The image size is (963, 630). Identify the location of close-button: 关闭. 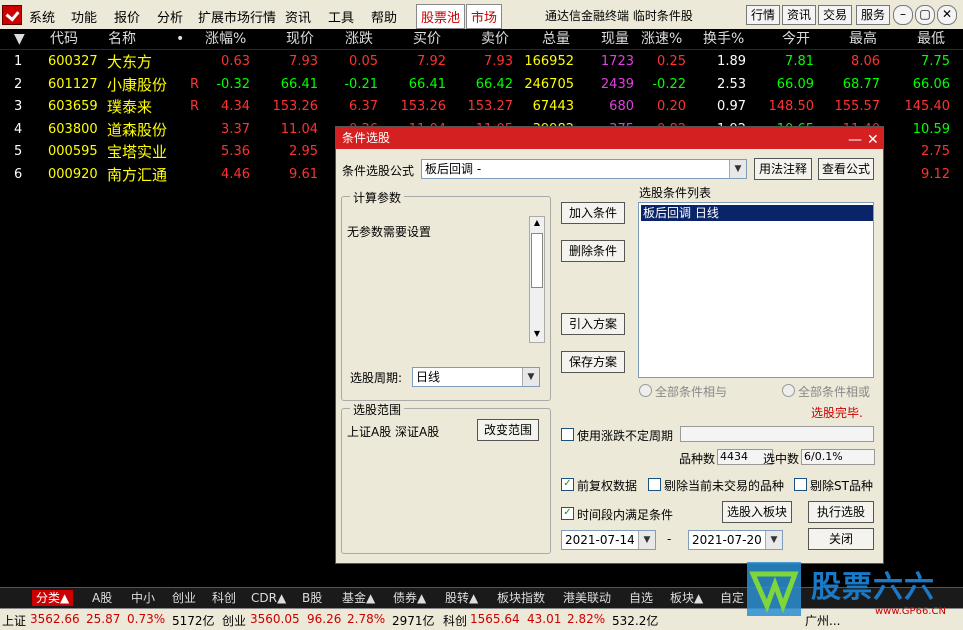
(841, 539).